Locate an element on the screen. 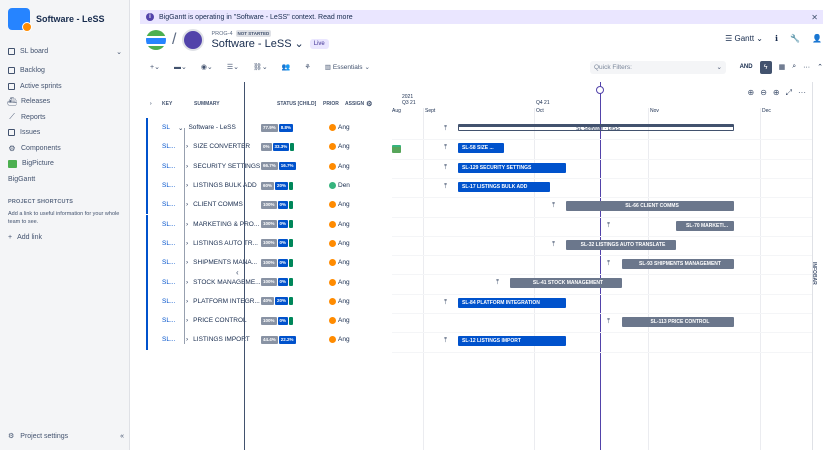  add-button: +⌄ is located at coordinates (155, 67).